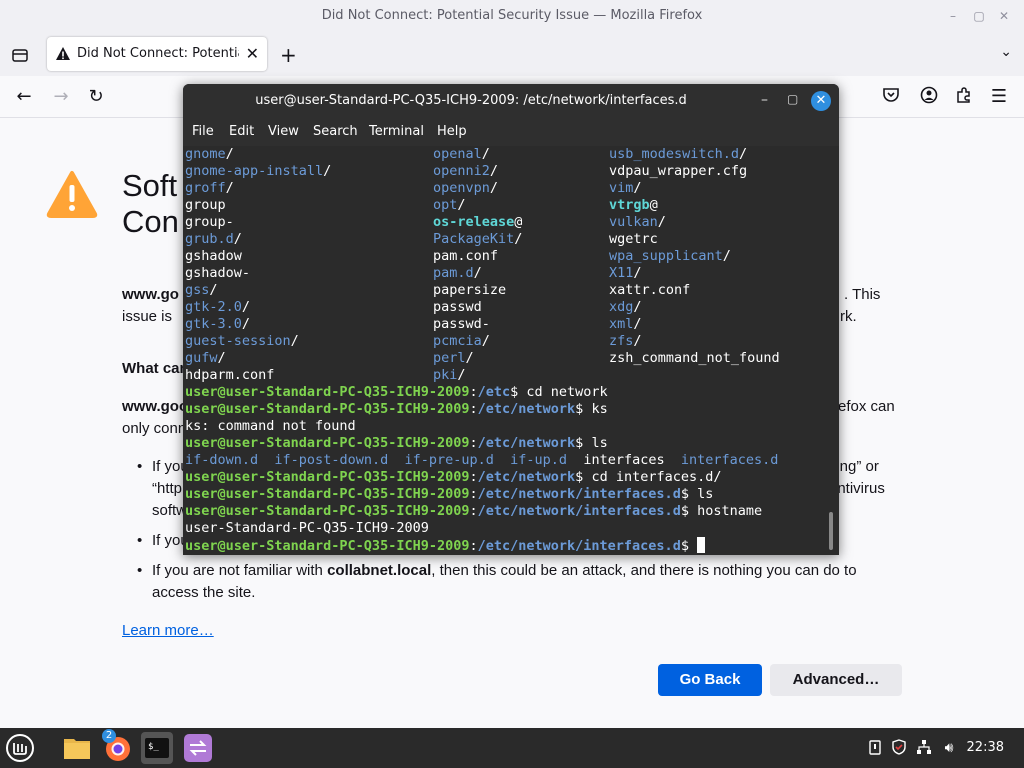  What do you see at coordinates (209, 154) in the screenshot?
I see `ls-entry: gnome/` at bounding box center [209, 154].